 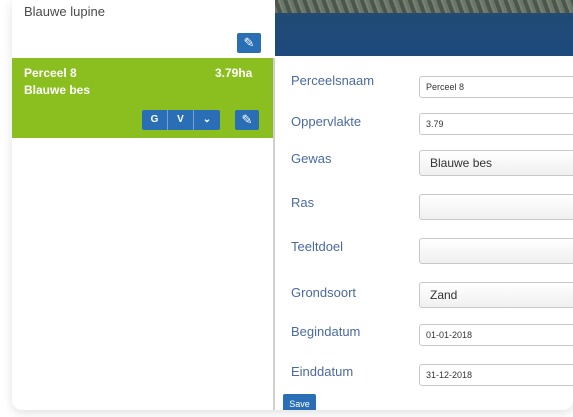 I want to click on map-imagery, so click(x=424, y=6).